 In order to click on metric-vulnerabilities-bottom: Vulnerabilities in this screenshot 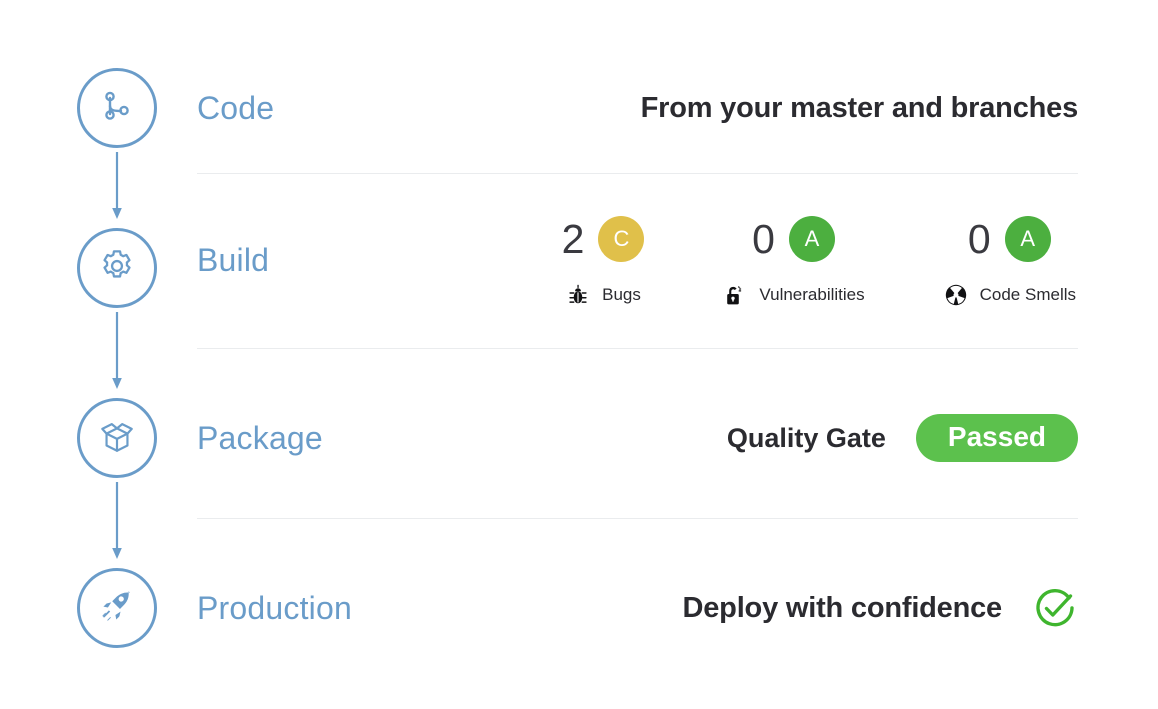, I will do `click(793, 295)`.